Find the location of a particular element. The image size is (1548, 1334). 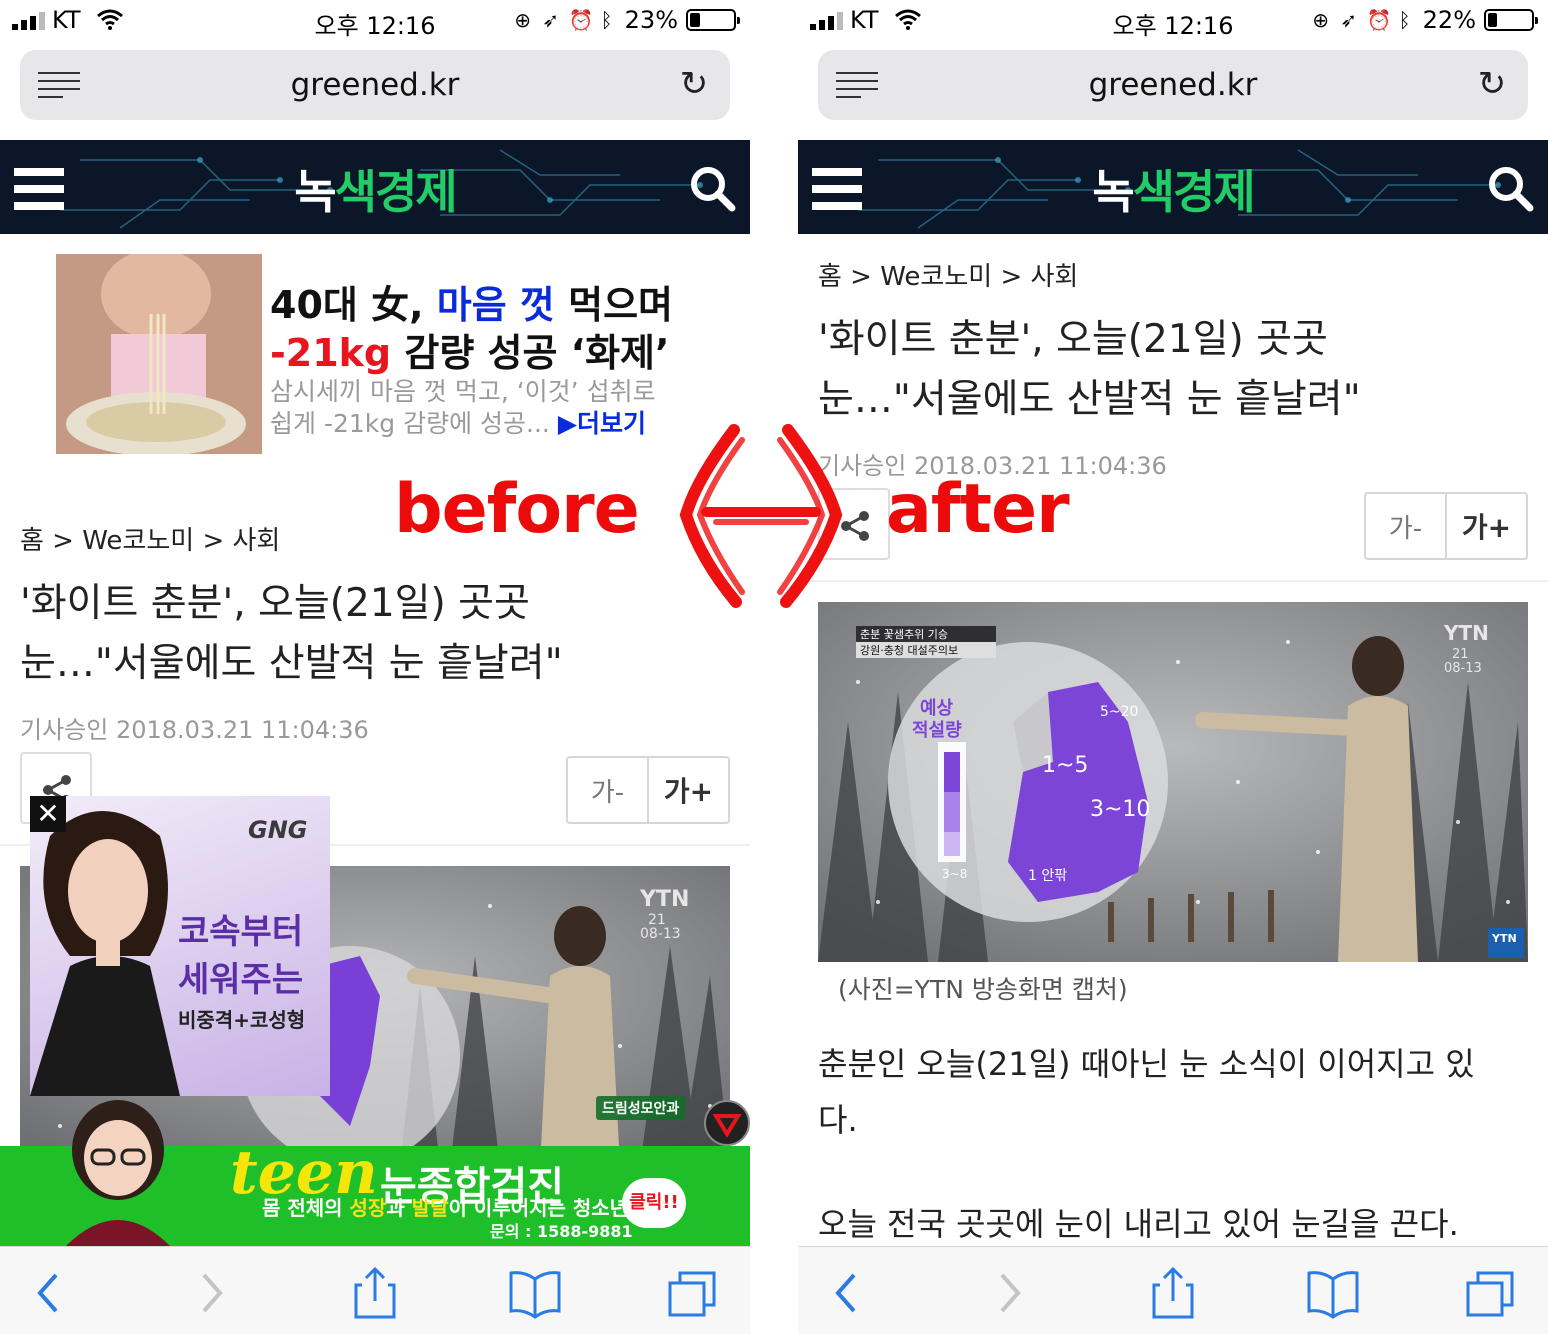

article-body: 춘분인 오늘(21일) 때아닌 눈 소식이 이어지고 있 다. is located at coordinates (1168, 1092).